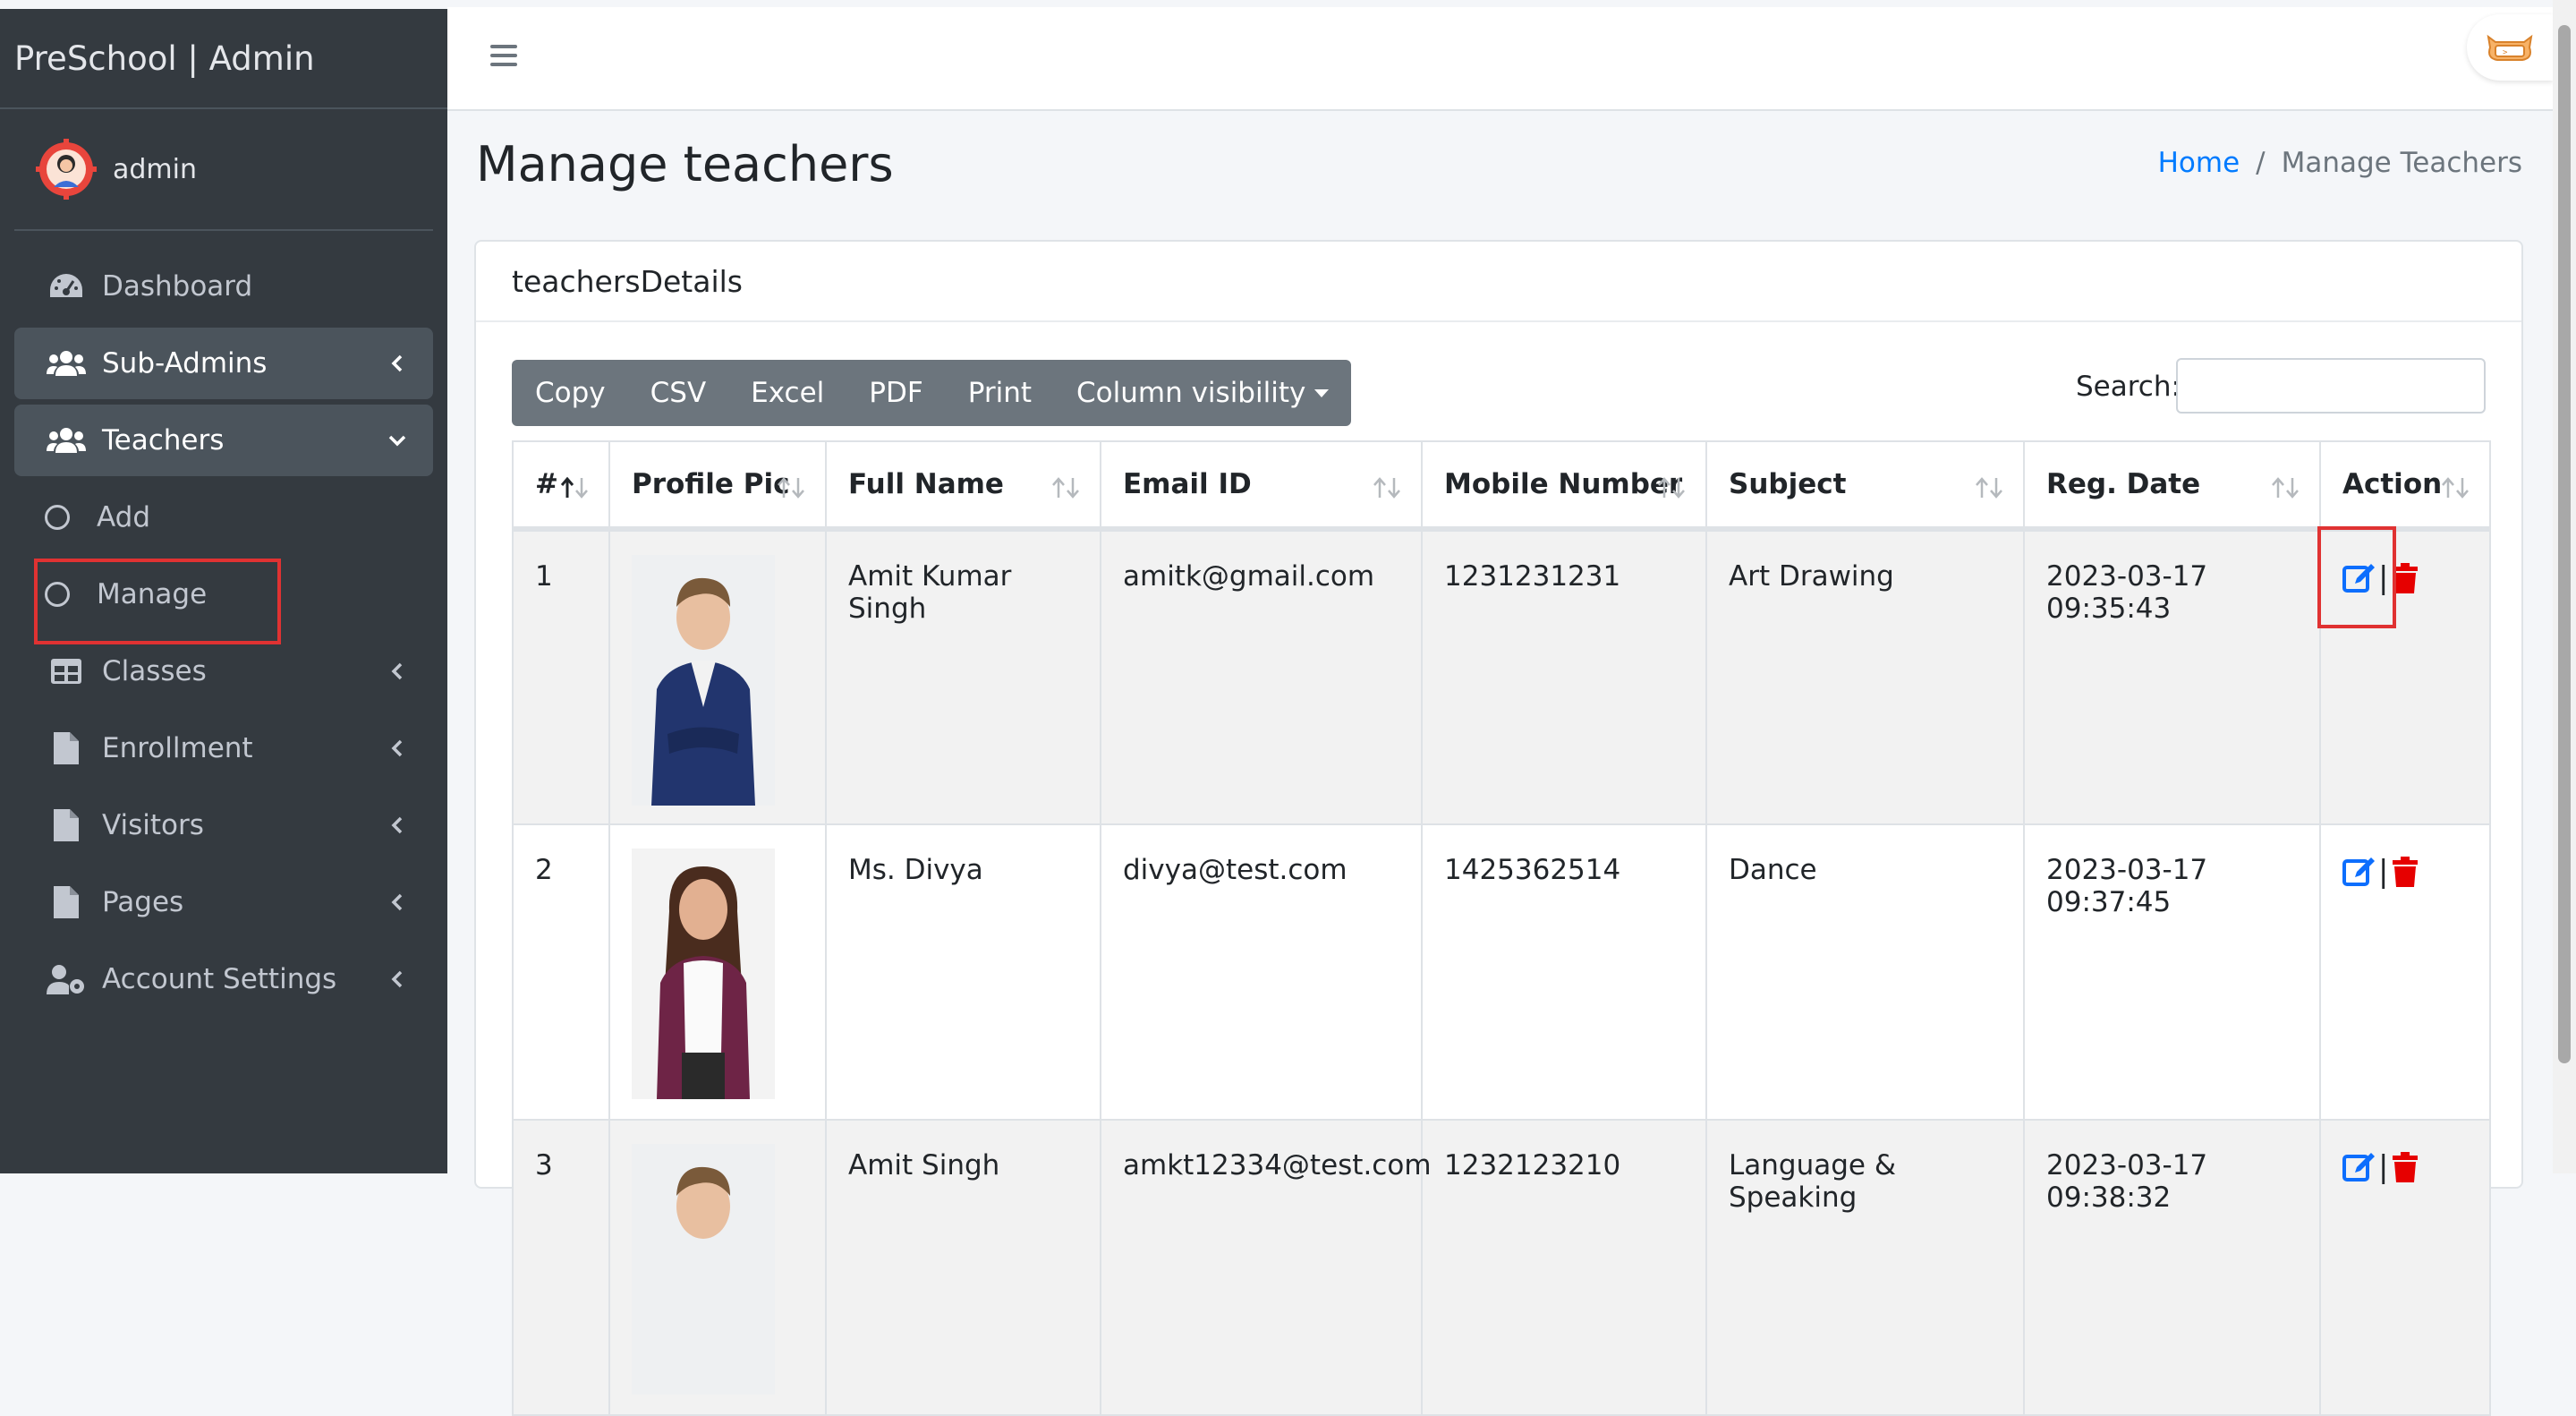  What do you see at coordinates (66, 671) in the screenshot?
I see `table-icon` at bounding box center [66, 671].